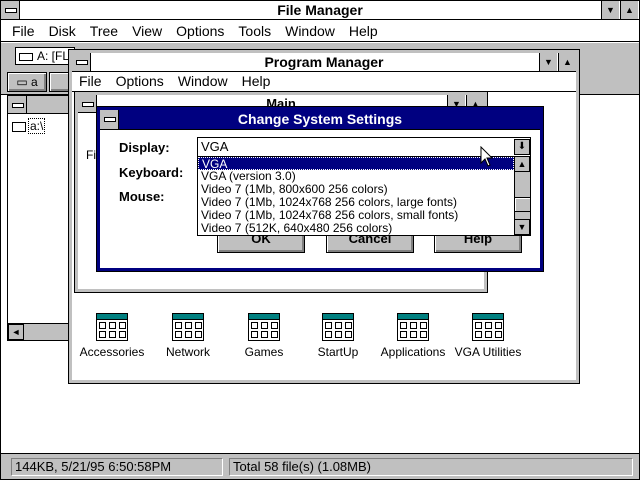  What do you see at coordinates (254, 31) in the screenshot?
I see `fm-menu-tools: Tools` at bounding box center [254, 31].